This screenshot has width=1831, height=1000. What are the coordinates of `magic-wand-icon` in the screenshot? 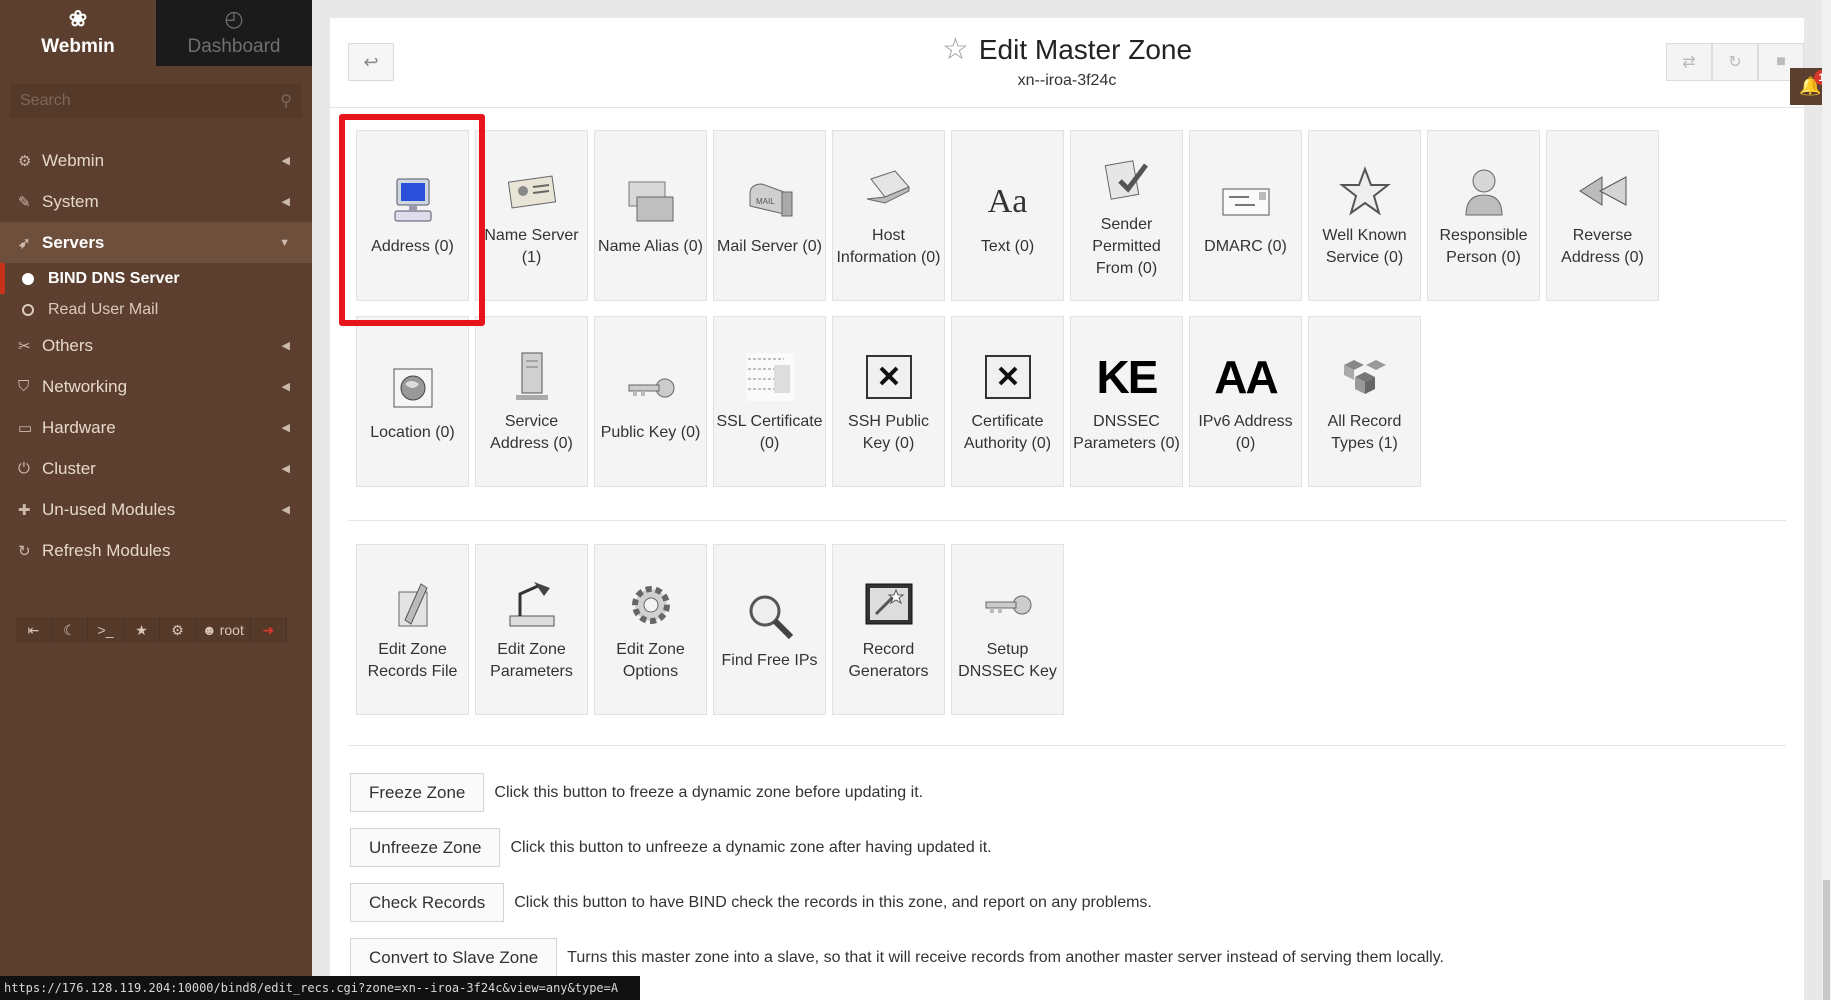 It's located at (889, 605).